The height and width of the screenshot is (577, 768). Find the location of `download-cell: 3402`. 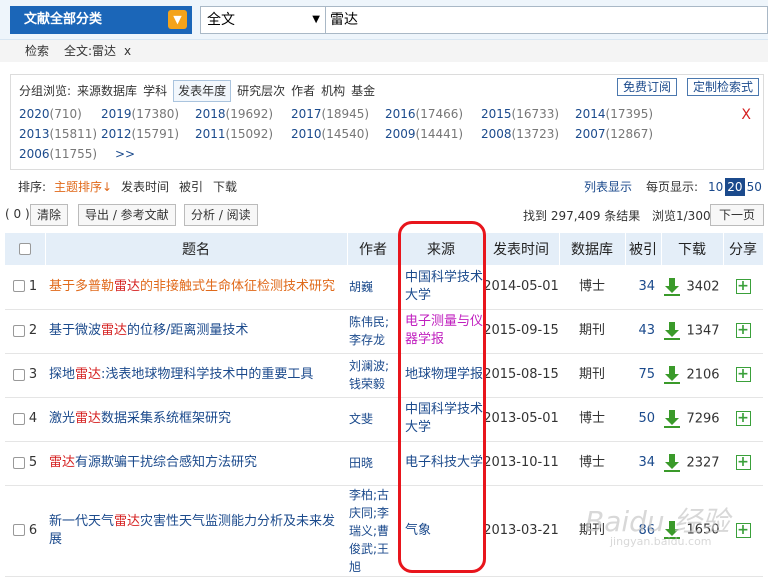

download-cell: 3402 is located at coordinates (692, 287).